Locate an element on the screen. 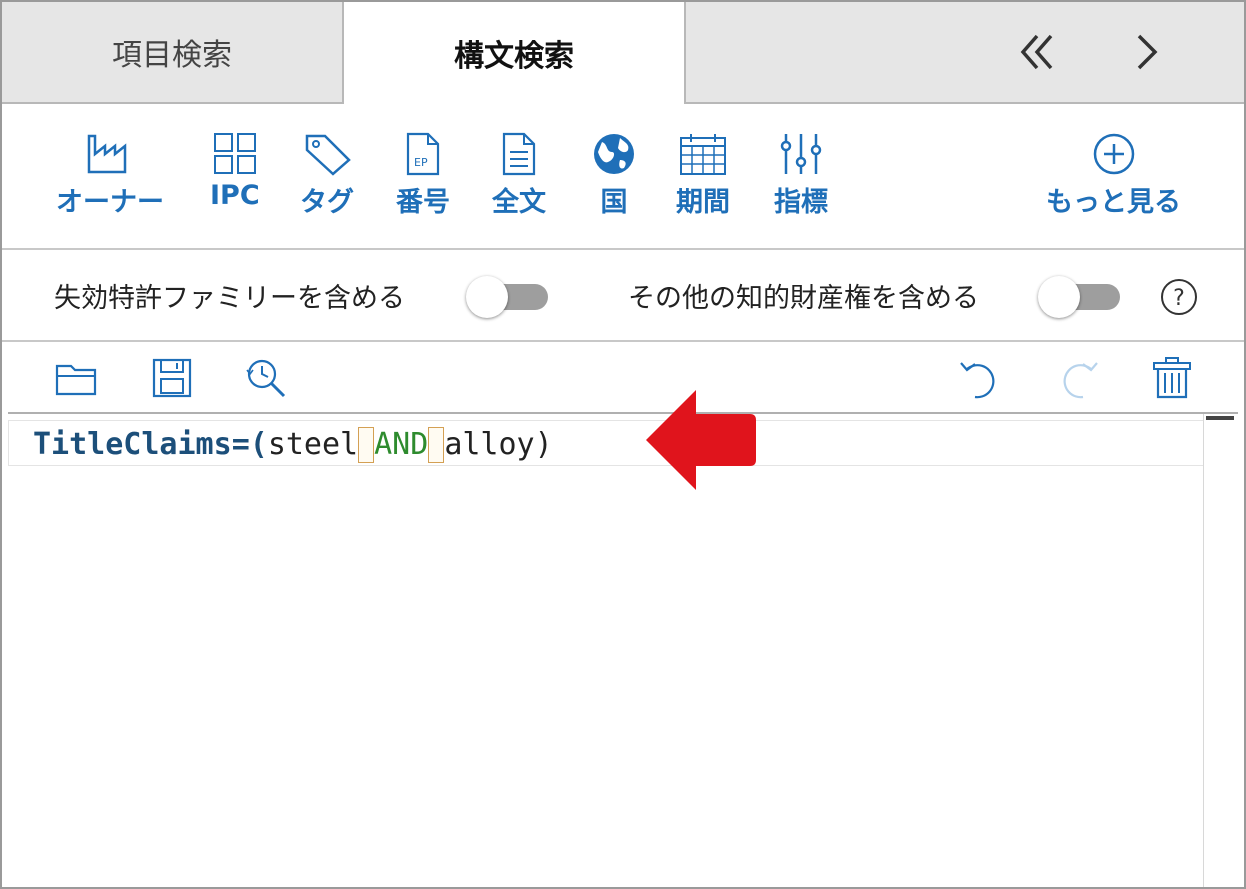 The image size is (1246, 889). tag-button: タグ is located at coordinates (327, 175).